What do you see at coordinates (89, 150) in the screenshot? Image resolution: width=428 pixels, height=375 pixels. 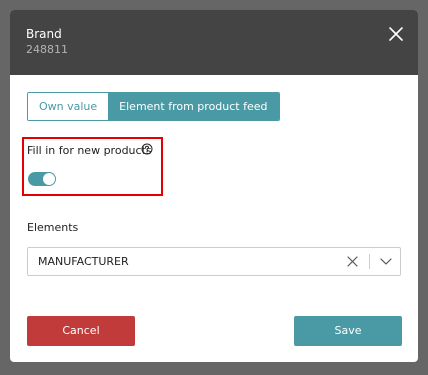 I see `fill-new-products-label: Fill in for new products` at bounding box center [89, 150].